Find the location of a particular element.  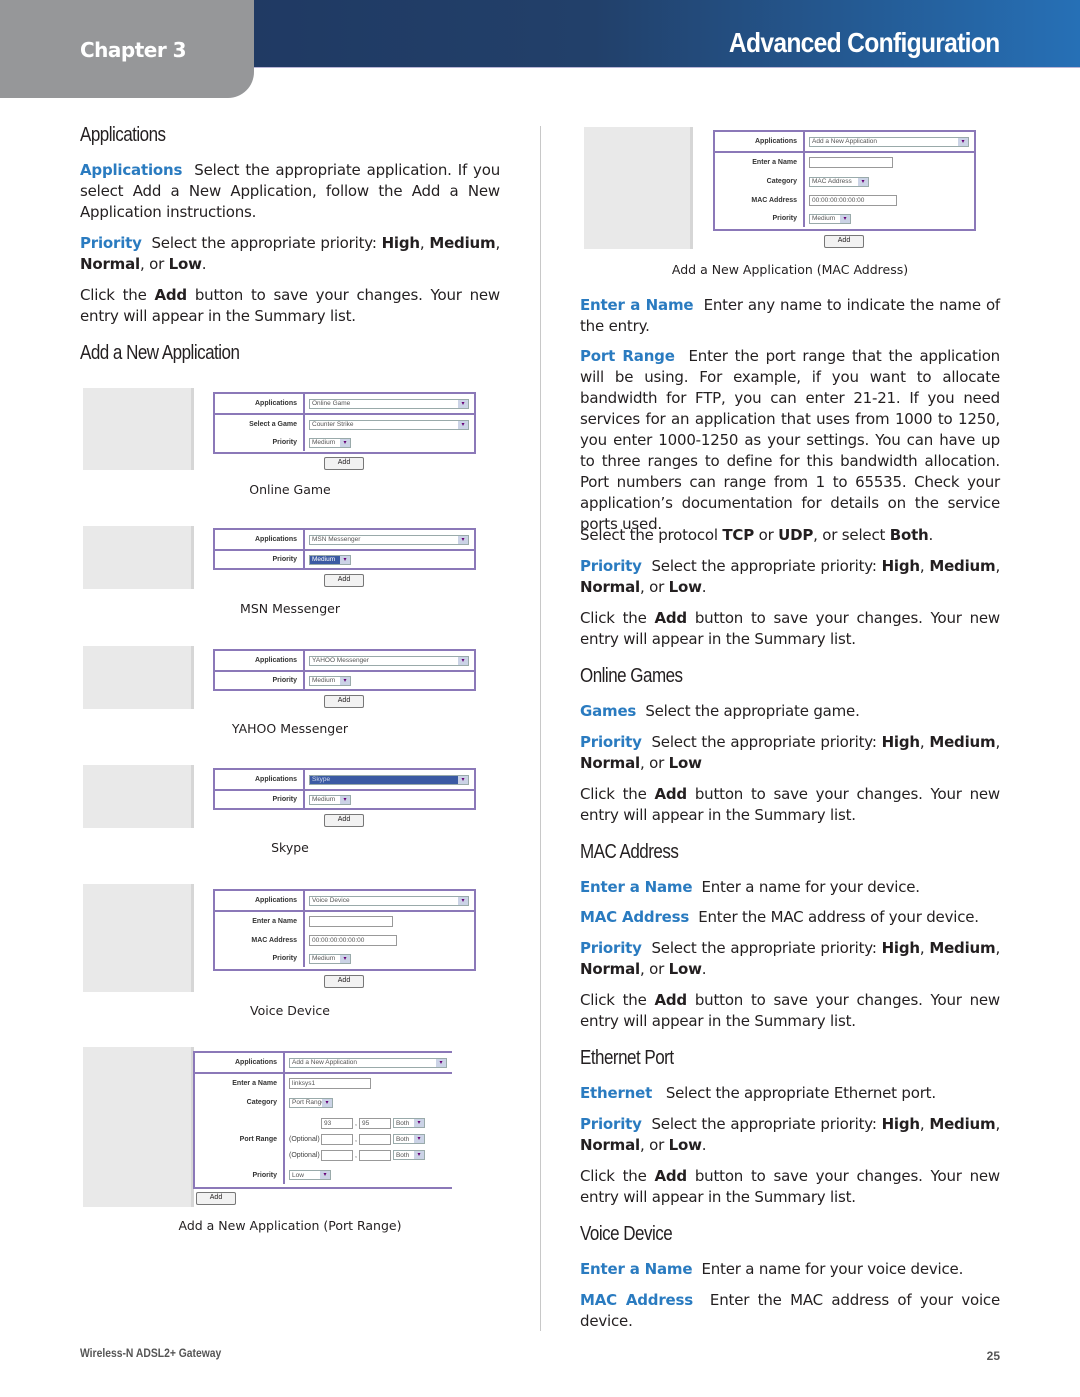

text: Select the protocol is located at coordinates (651, 535).